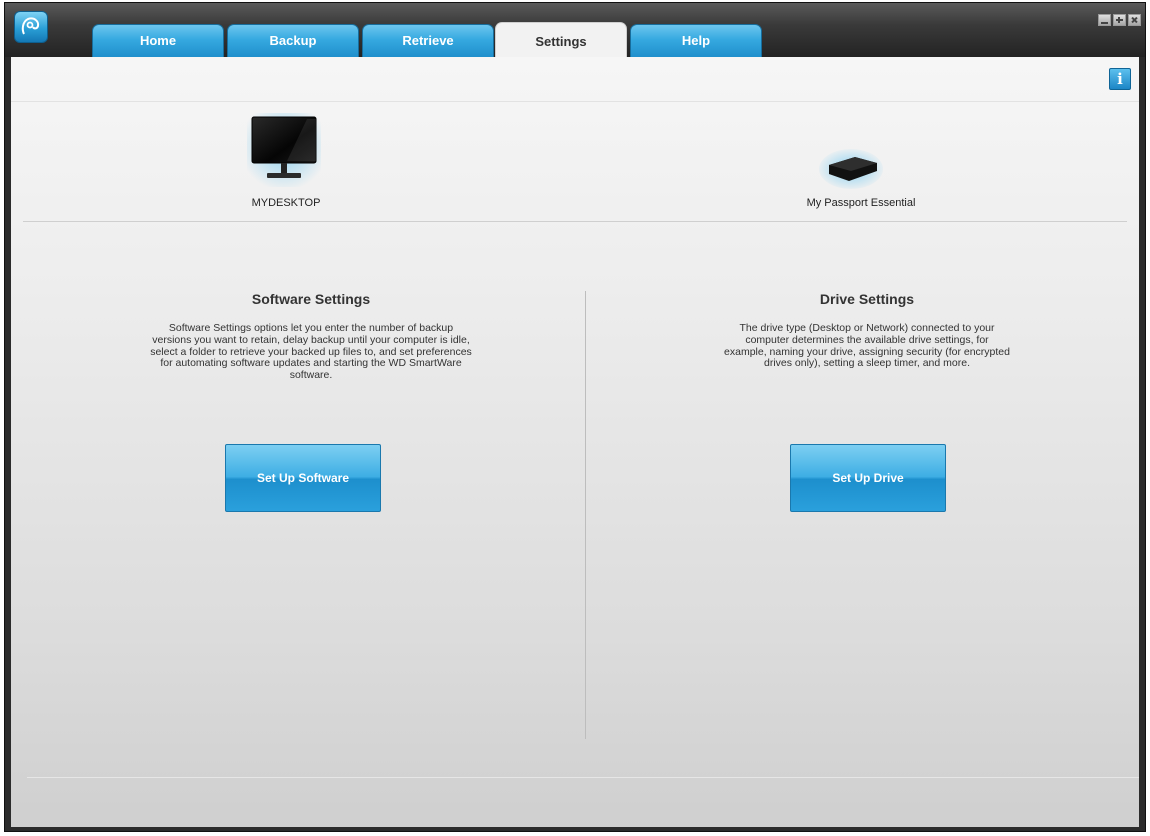  What do you see at coordinates (575, 101) in the screenshot?
I see `top-divider` at bounding box center [575, 101].